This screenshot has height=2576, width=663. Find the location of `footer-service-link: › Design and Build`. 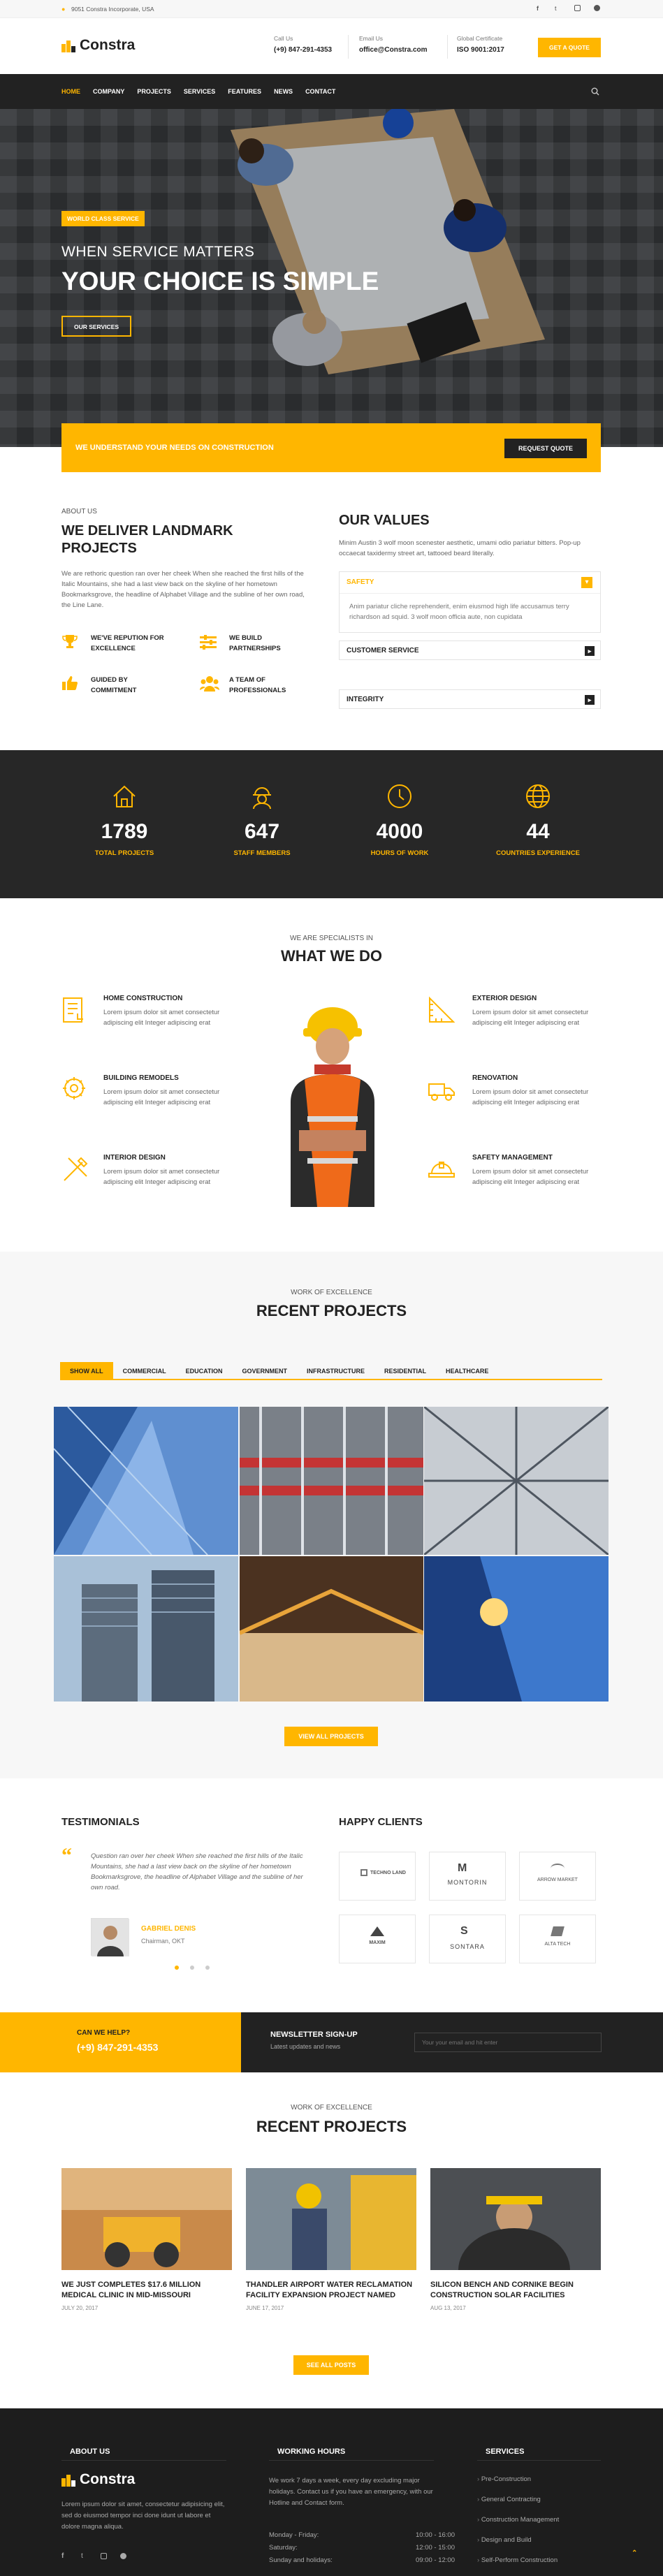

footer-service-link: › Design and Build is located at coordinates (504, 2540).